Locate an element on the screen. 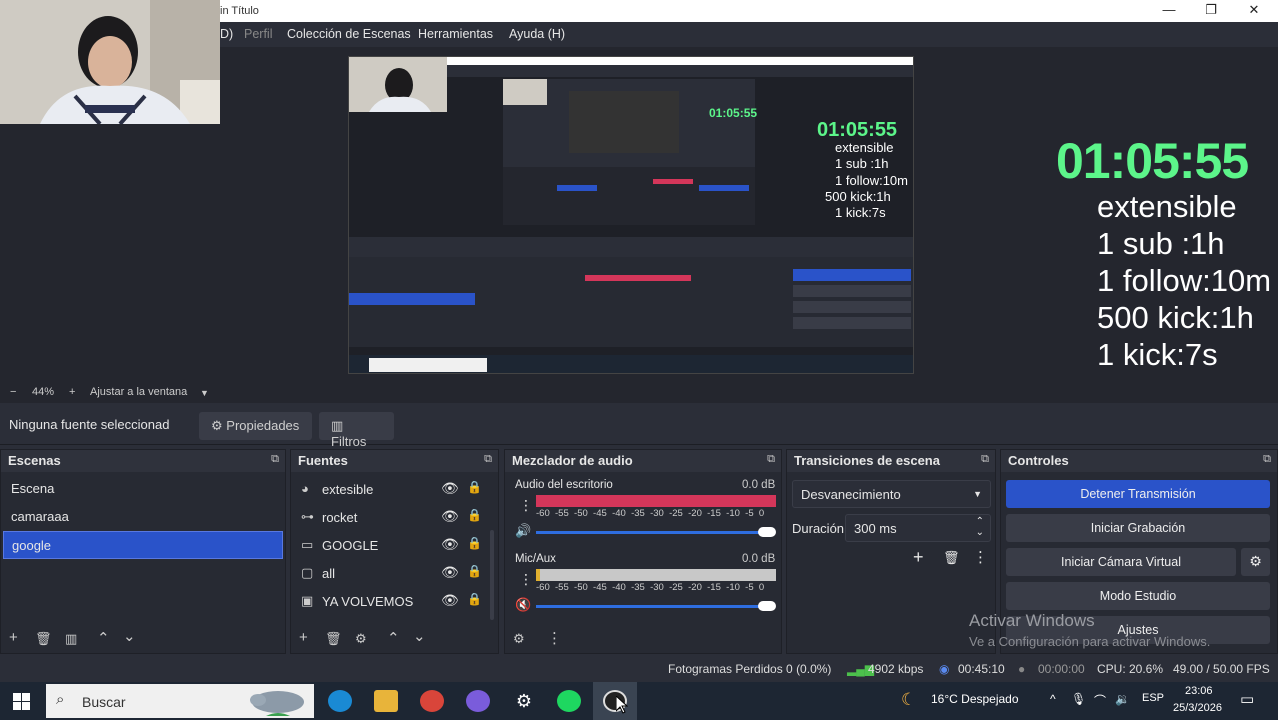 The height and width of the screenshot is (720, 1278). start-recording-button: Iniciar Grabación is located at coordinates (1138, 528).